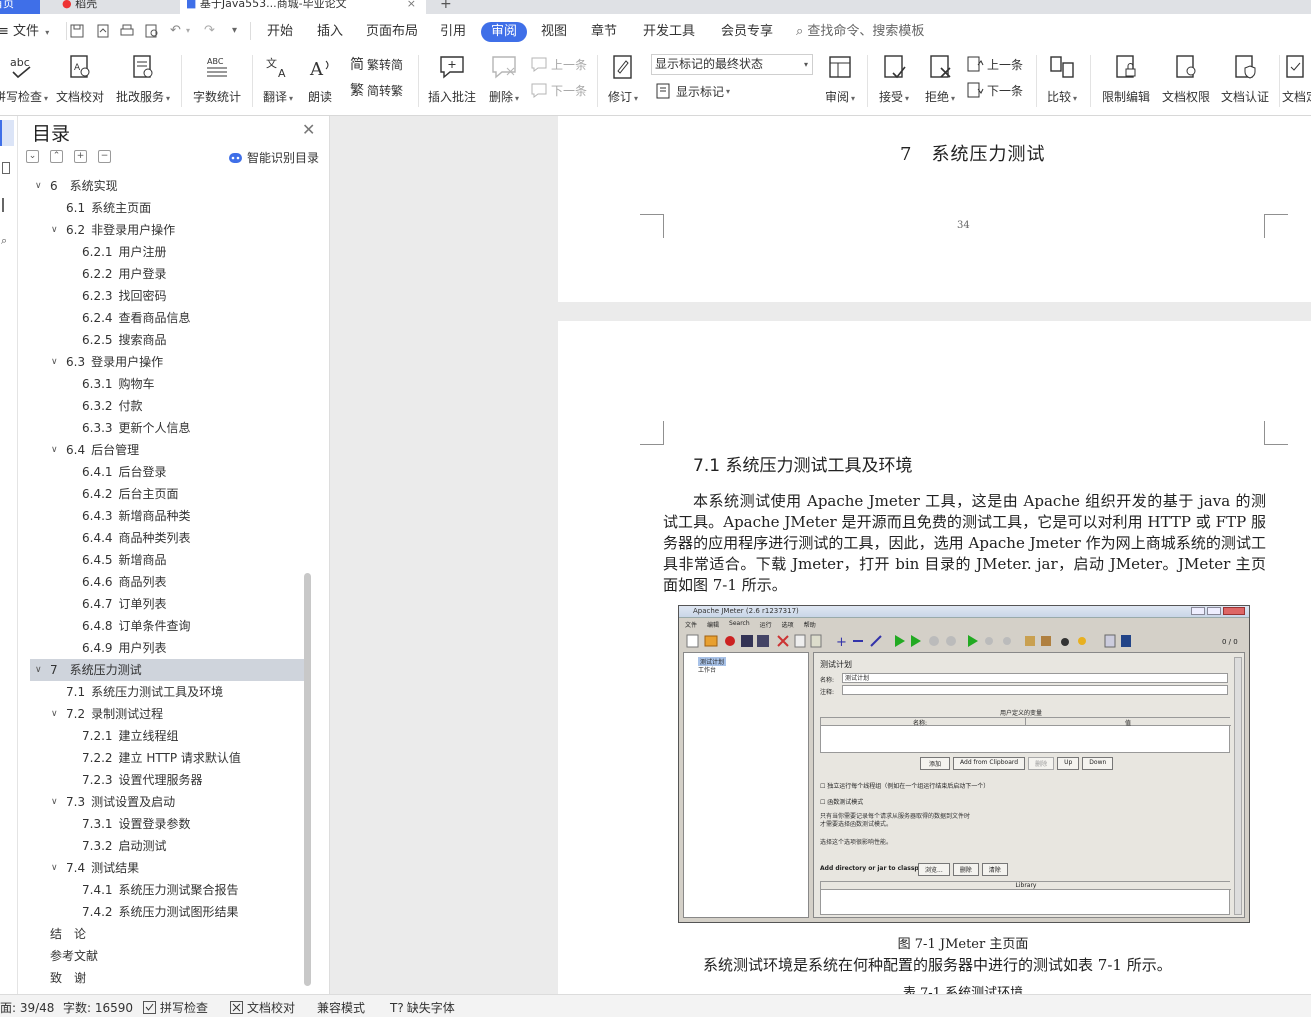  What do you see at coordinates (20, 7) in the screenshot?
I see `tab-home: 首页` at bounding box center [20, 7].